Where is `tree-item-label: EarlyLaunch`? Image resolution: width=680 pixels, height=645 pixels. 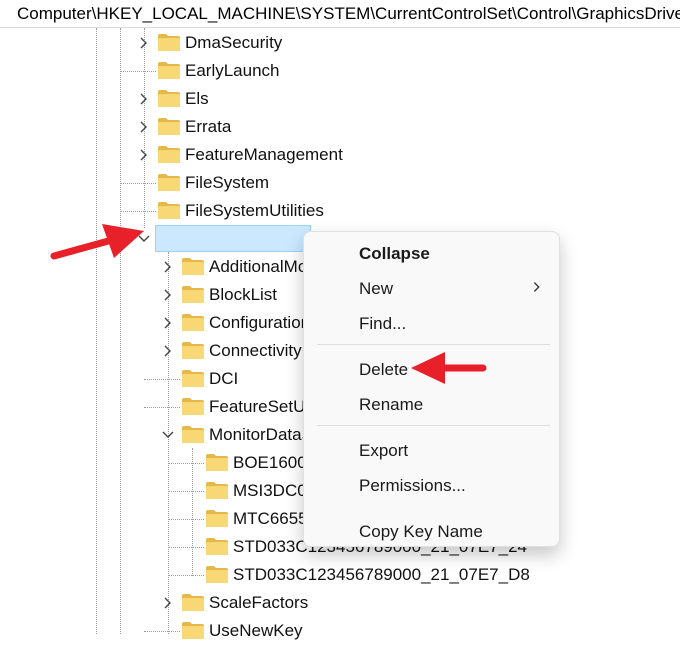
tree-item-label: EarlyLaunch is located at coordinates (232, 70).